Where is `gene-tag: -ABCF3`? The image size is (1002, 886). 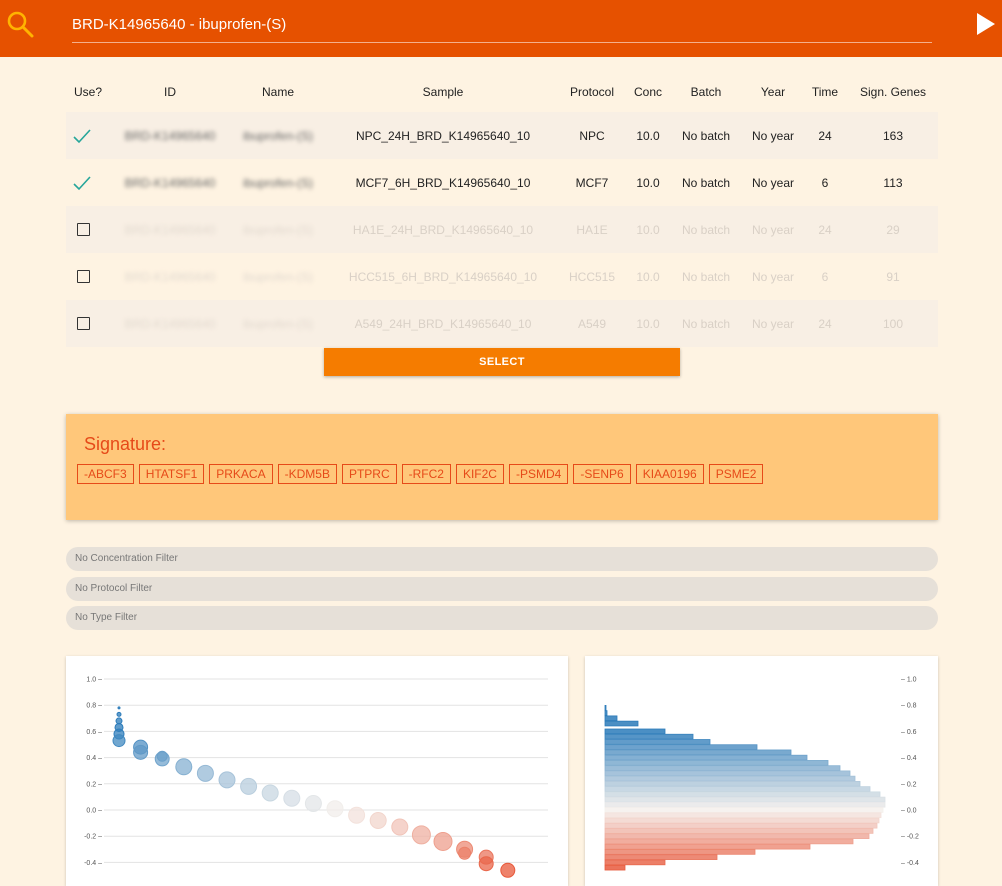 gene-tag: -ABCF3 is located at coordinates (105, 474).